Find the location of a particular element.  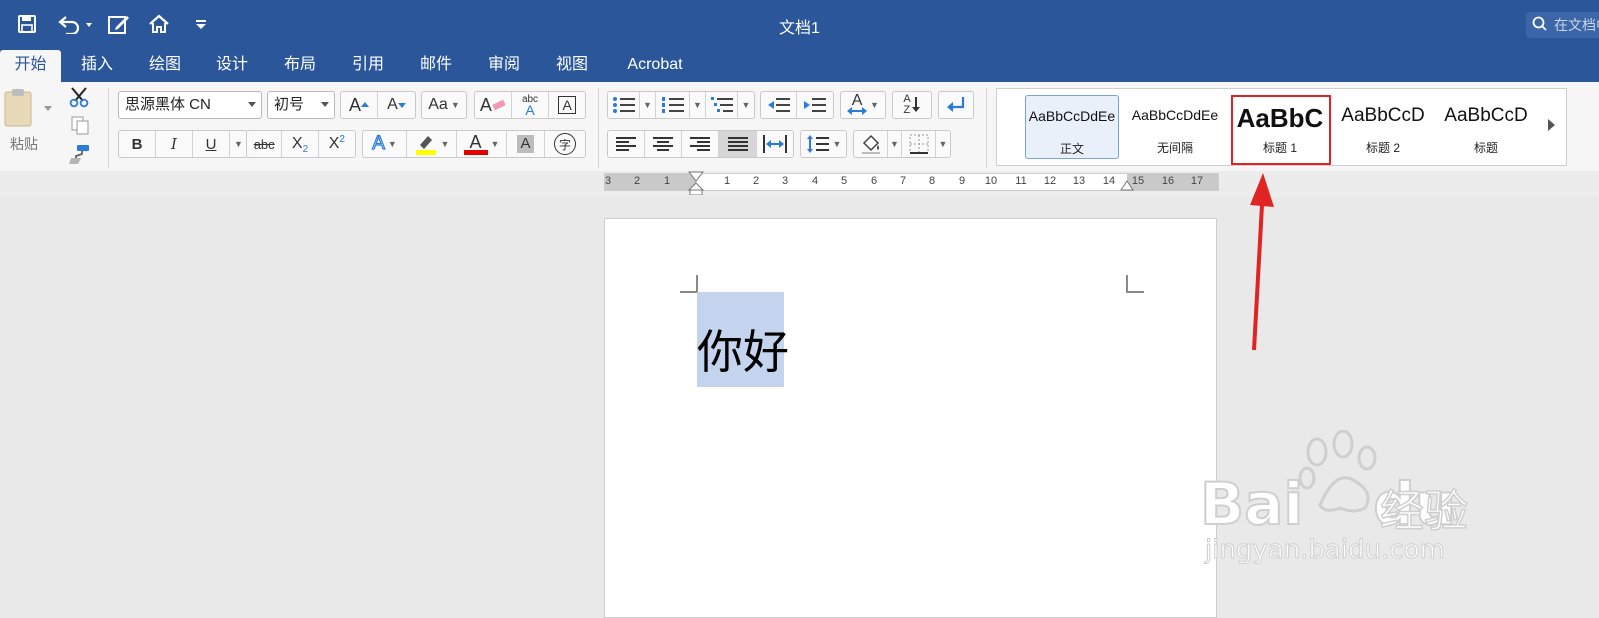

style-normal: AaBbCcDdEe 正文 is located at coordinates (1072, 127).